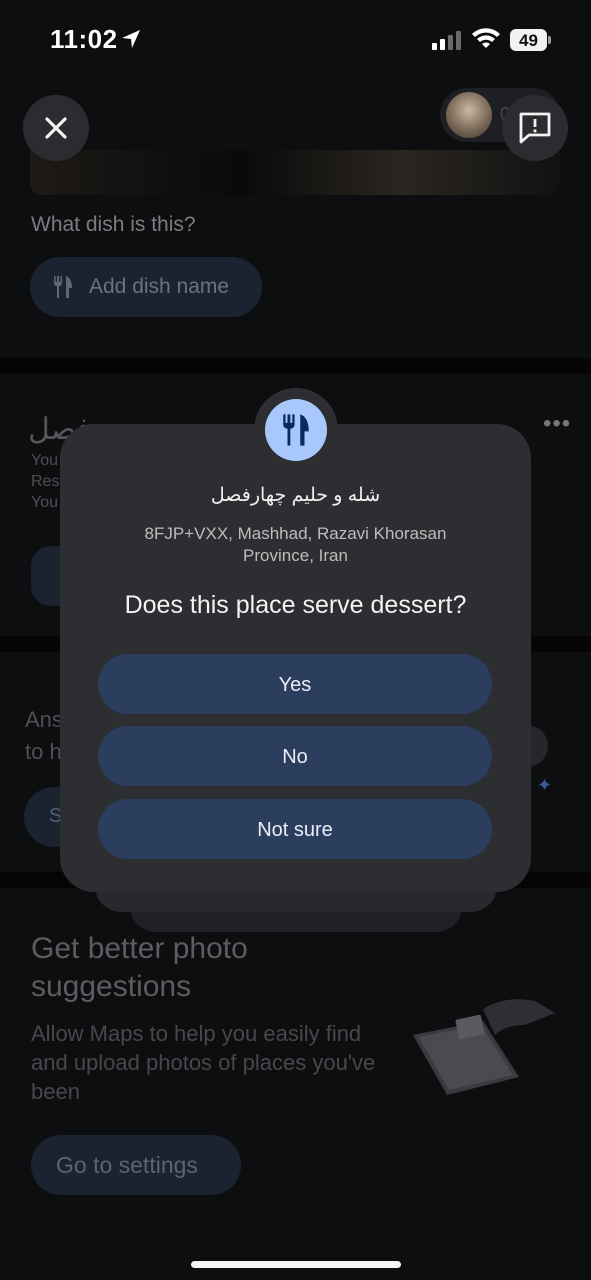 The height and width of the screenshot is (1280, 591). What do you see at coordinates (469, 115) in the screenshot?
I see `avatar` at bounding box center [469, 115].